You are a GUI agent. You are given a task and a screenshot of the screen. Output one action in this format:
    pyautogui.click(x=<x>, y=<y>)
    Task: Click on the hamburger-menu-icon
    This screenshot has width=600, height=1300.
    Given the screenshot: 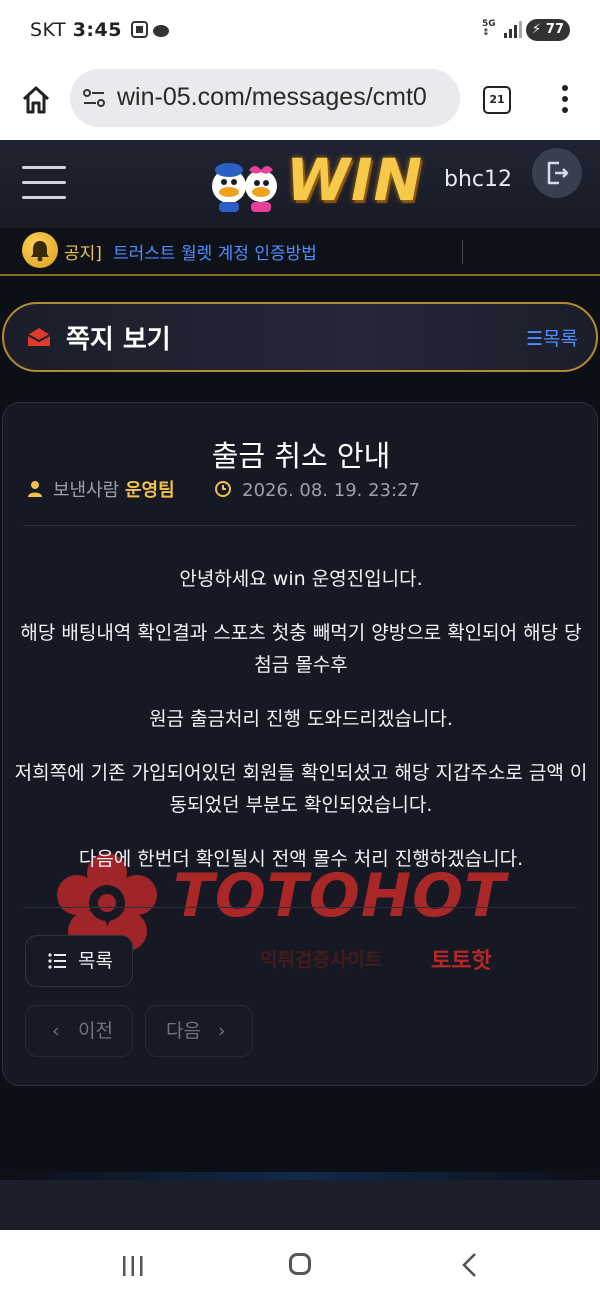 What is the action you would take?
    pyautogui.click(x=44, y=183)
    